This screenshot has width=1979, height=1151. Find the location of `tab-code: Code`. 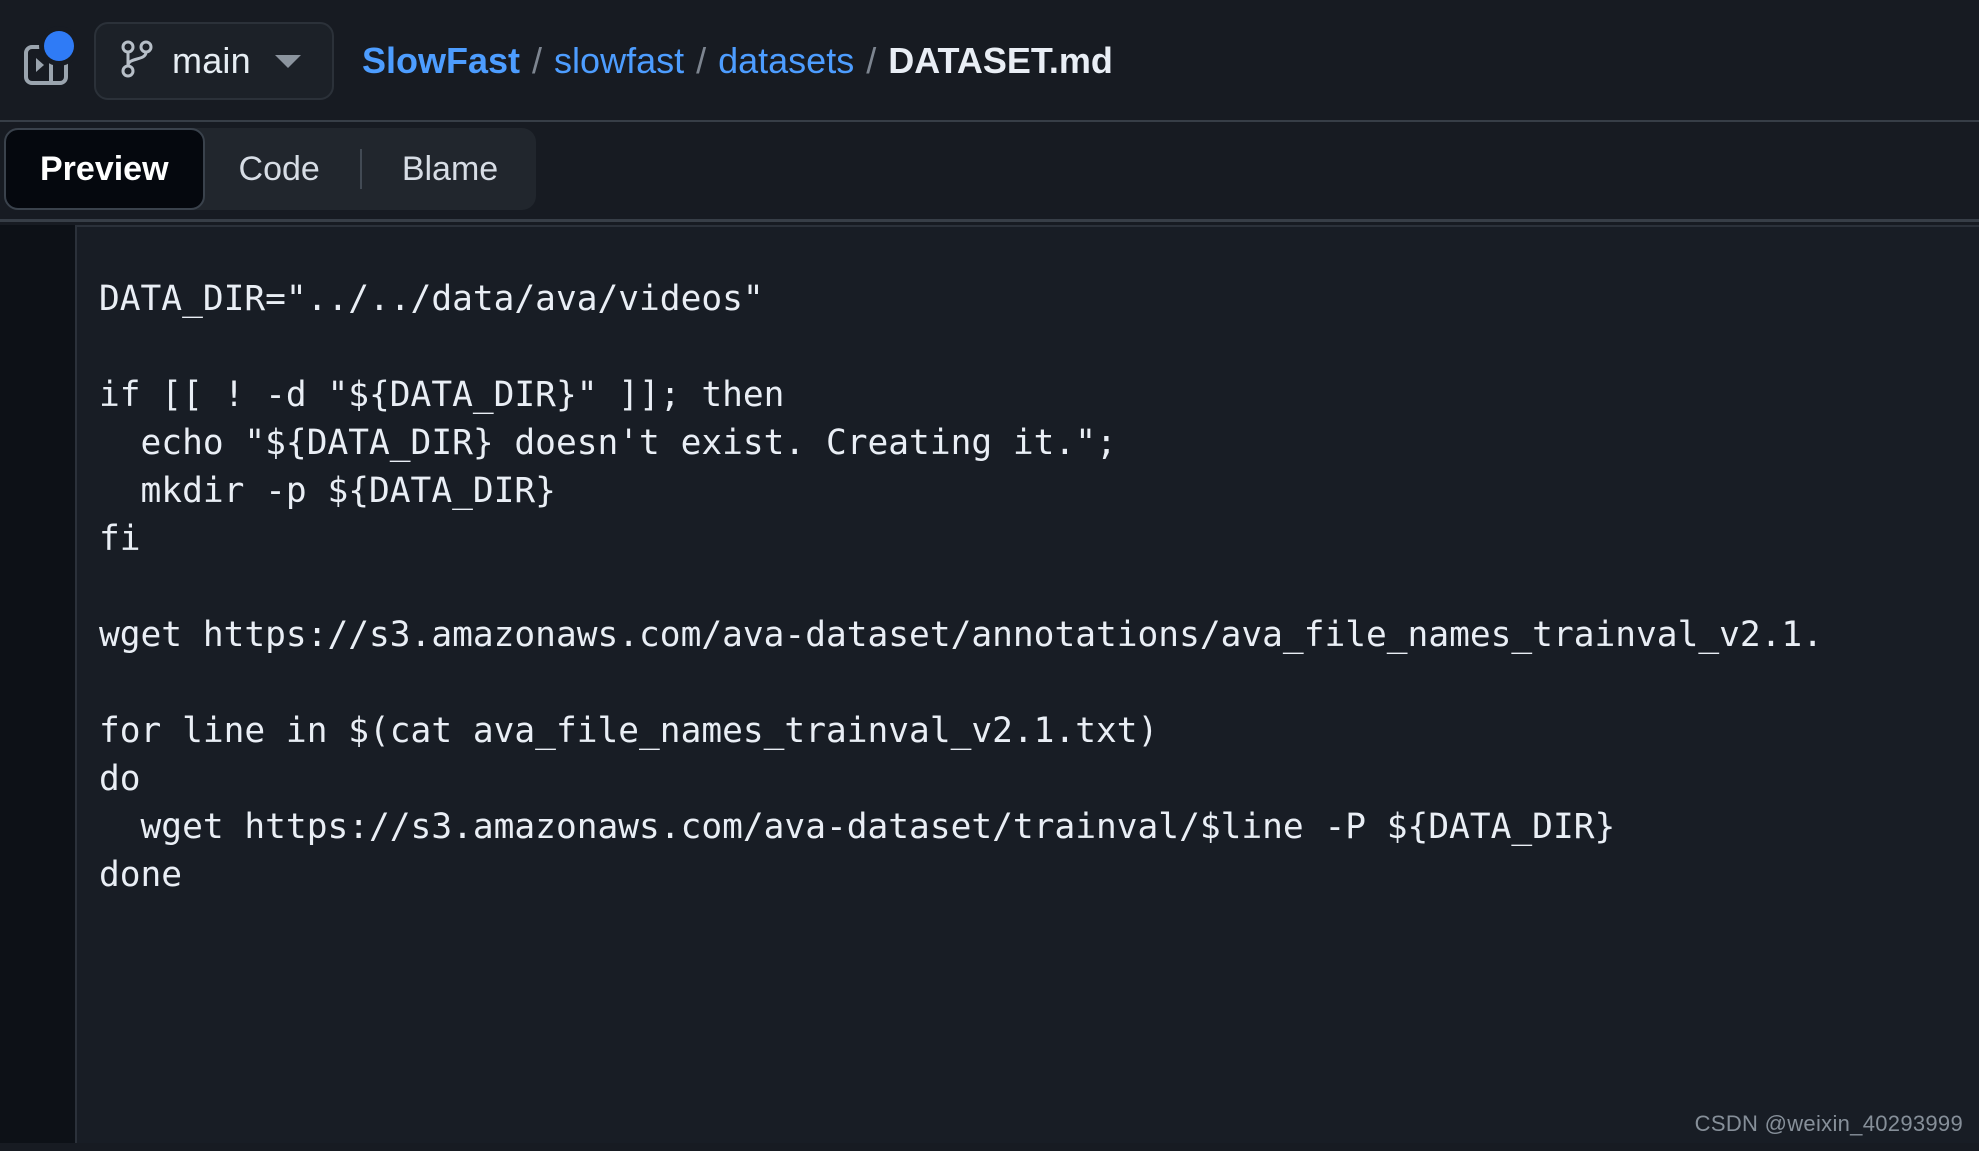

tab-code: Code is located at coordinates (279, 169).